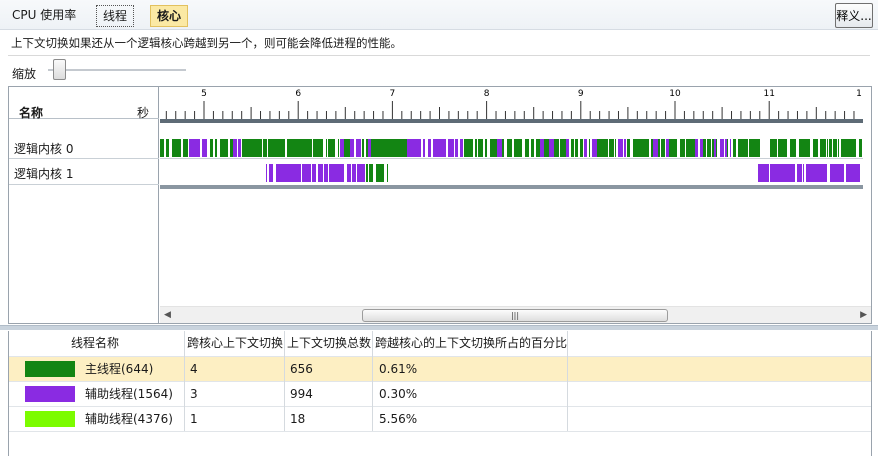 The height and width of the screenshot is (456, 878). What do you see at coordinates (115, 16) in the screenshot?
I see `tab-threads: 线程` at bounding box center [115, 16].